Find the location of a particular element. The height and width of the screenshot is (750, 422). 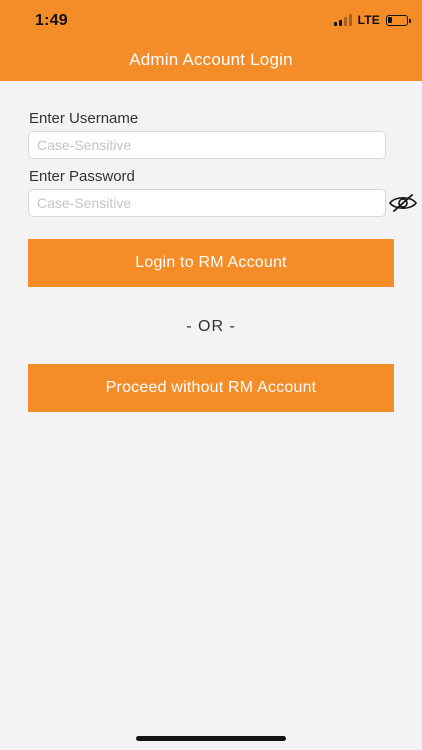

status-bar: 1:49 LTE is located at coordinates (211, 20).